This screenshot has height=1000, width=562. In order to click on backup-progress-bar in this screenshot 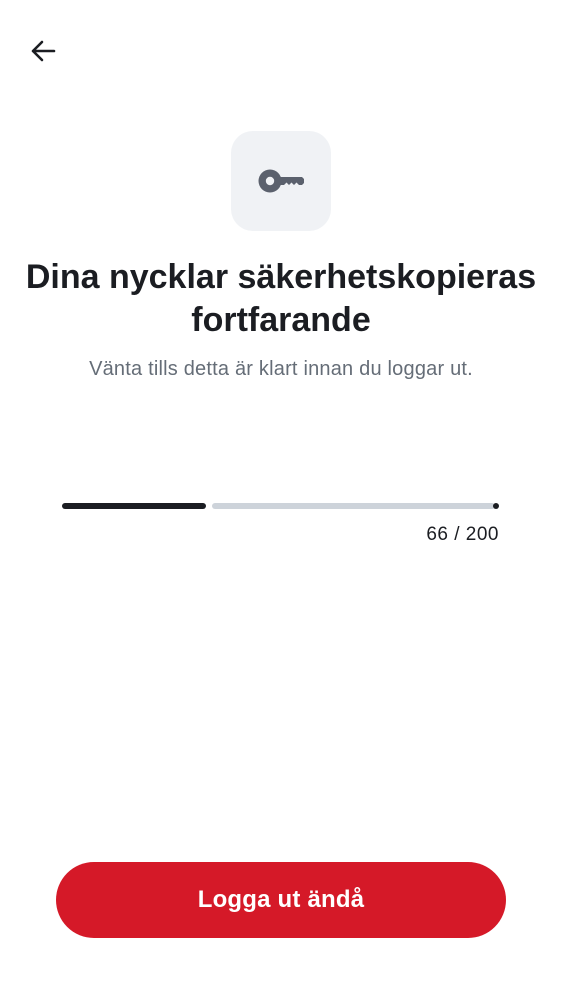, I will do `click(280, 506)`.